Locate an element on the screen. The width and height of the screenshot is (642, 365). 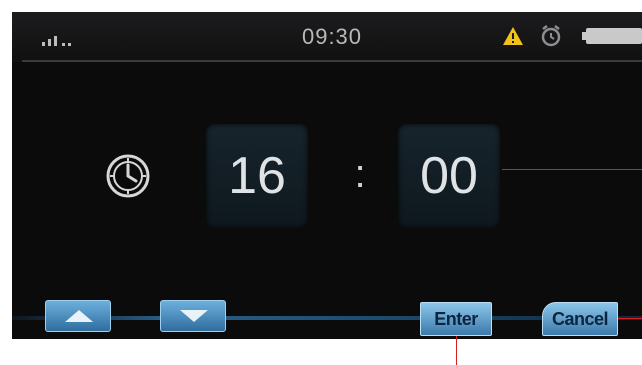
callout-line-enter-lower is located at coordinates (456, 352).